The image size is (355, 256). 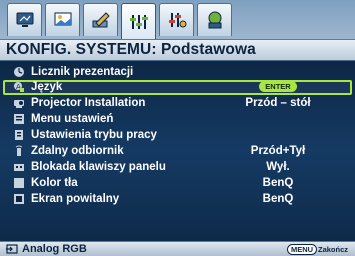 What do you see at coordinates (12, 249) in the screenshot?
I see `input-source-icon` at bounding box center [12, 249].